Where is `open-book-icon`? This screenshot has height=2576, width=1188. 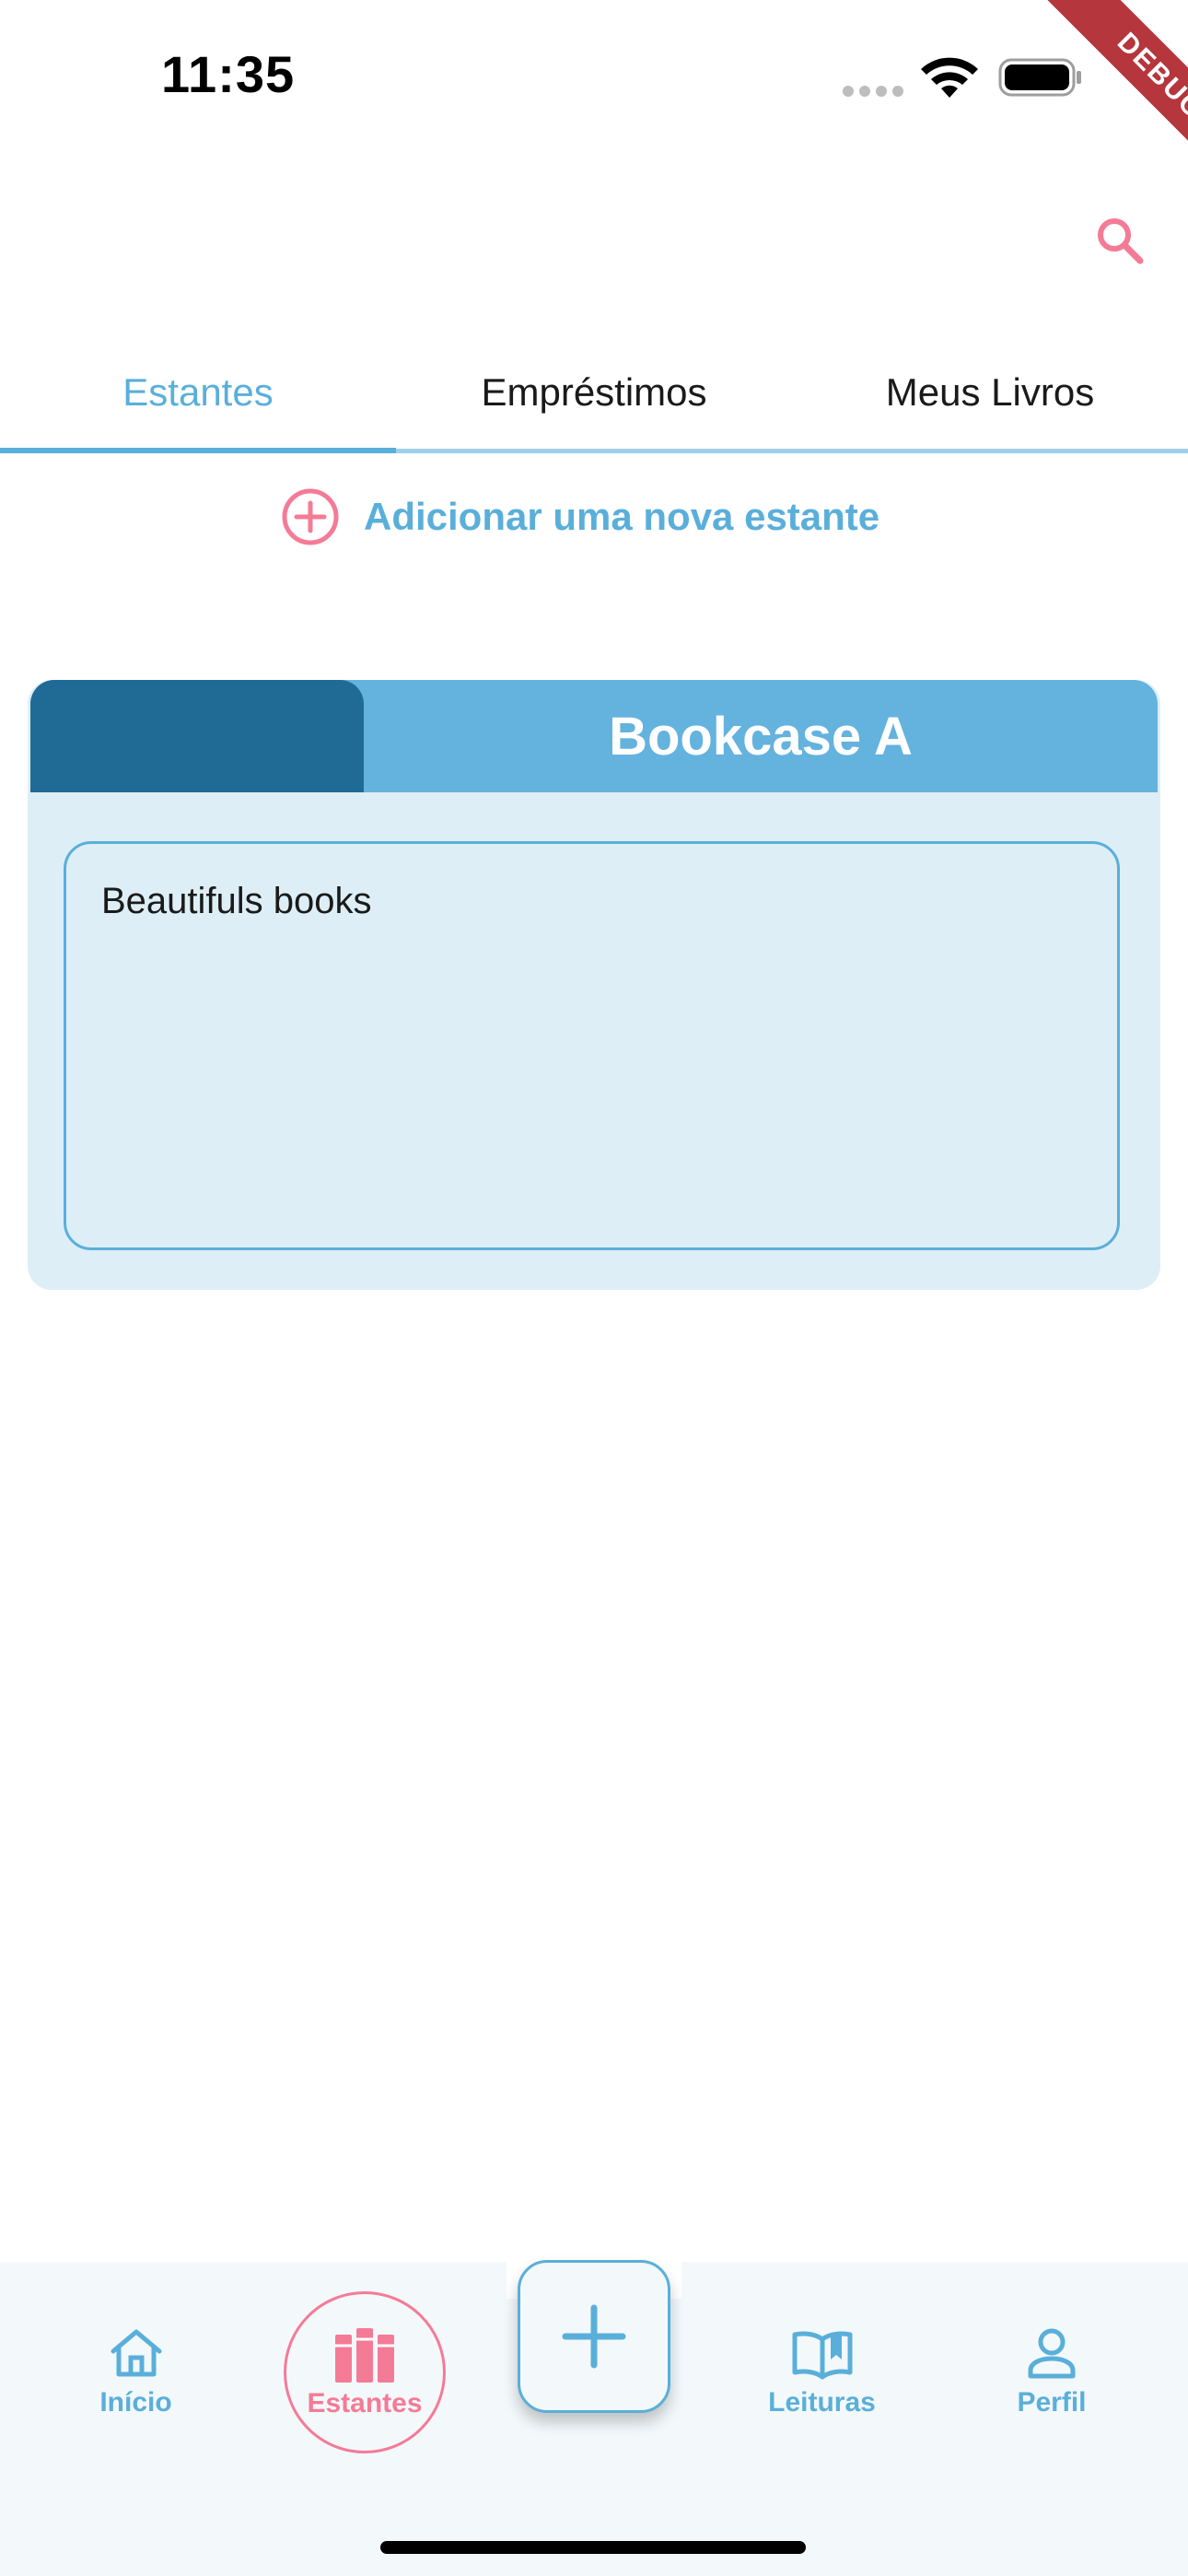 open-book-icon is located at coordinates (822, 2355).